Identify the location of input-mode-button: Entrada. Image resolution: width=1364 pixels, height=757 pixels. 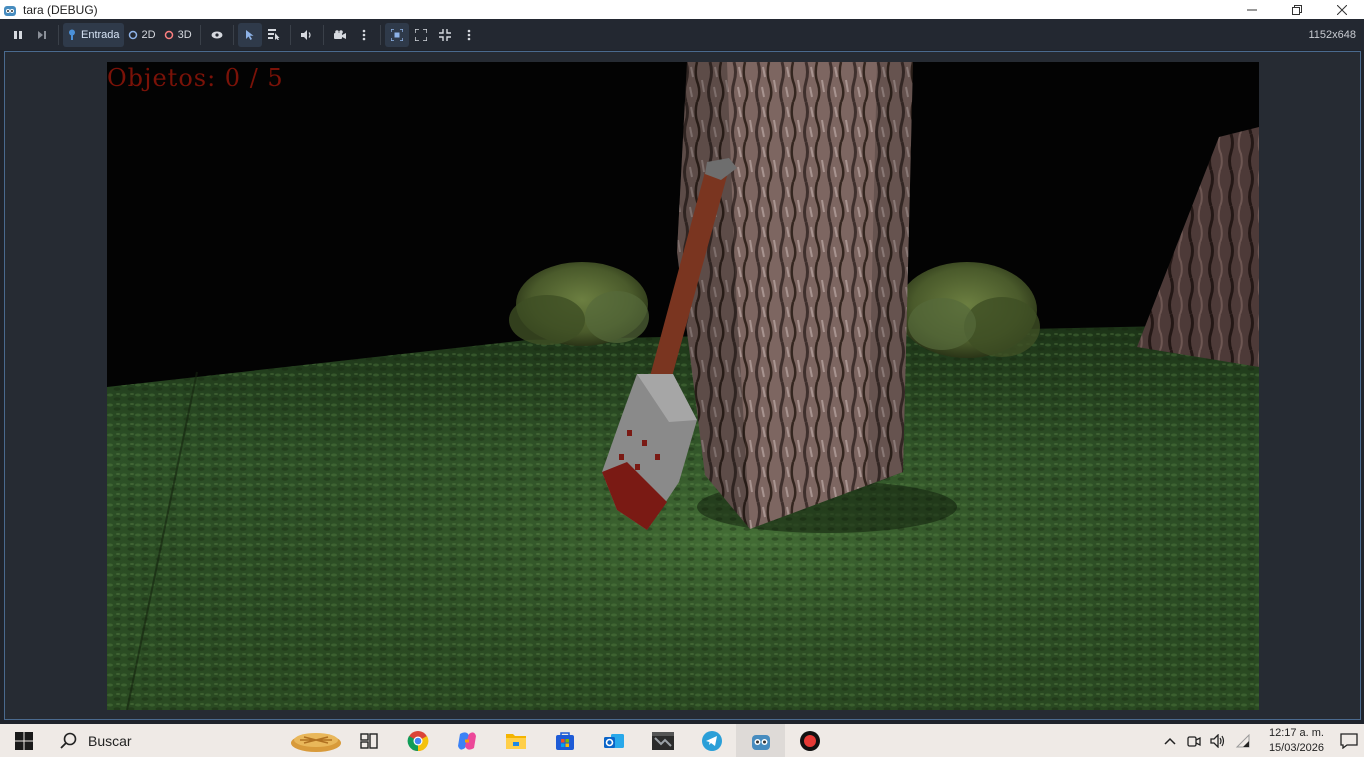
(93, 34).